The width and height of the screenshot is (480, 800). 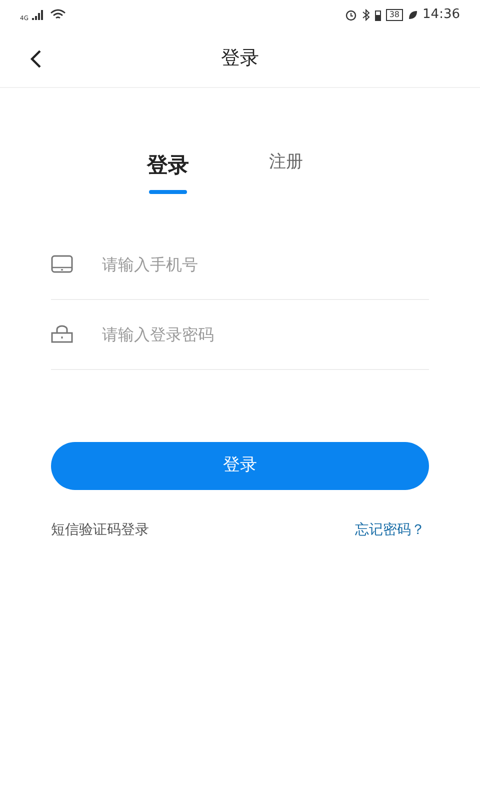 I want to click on forgot-password-link: 忘记密码？, so click(x=390, y=530).